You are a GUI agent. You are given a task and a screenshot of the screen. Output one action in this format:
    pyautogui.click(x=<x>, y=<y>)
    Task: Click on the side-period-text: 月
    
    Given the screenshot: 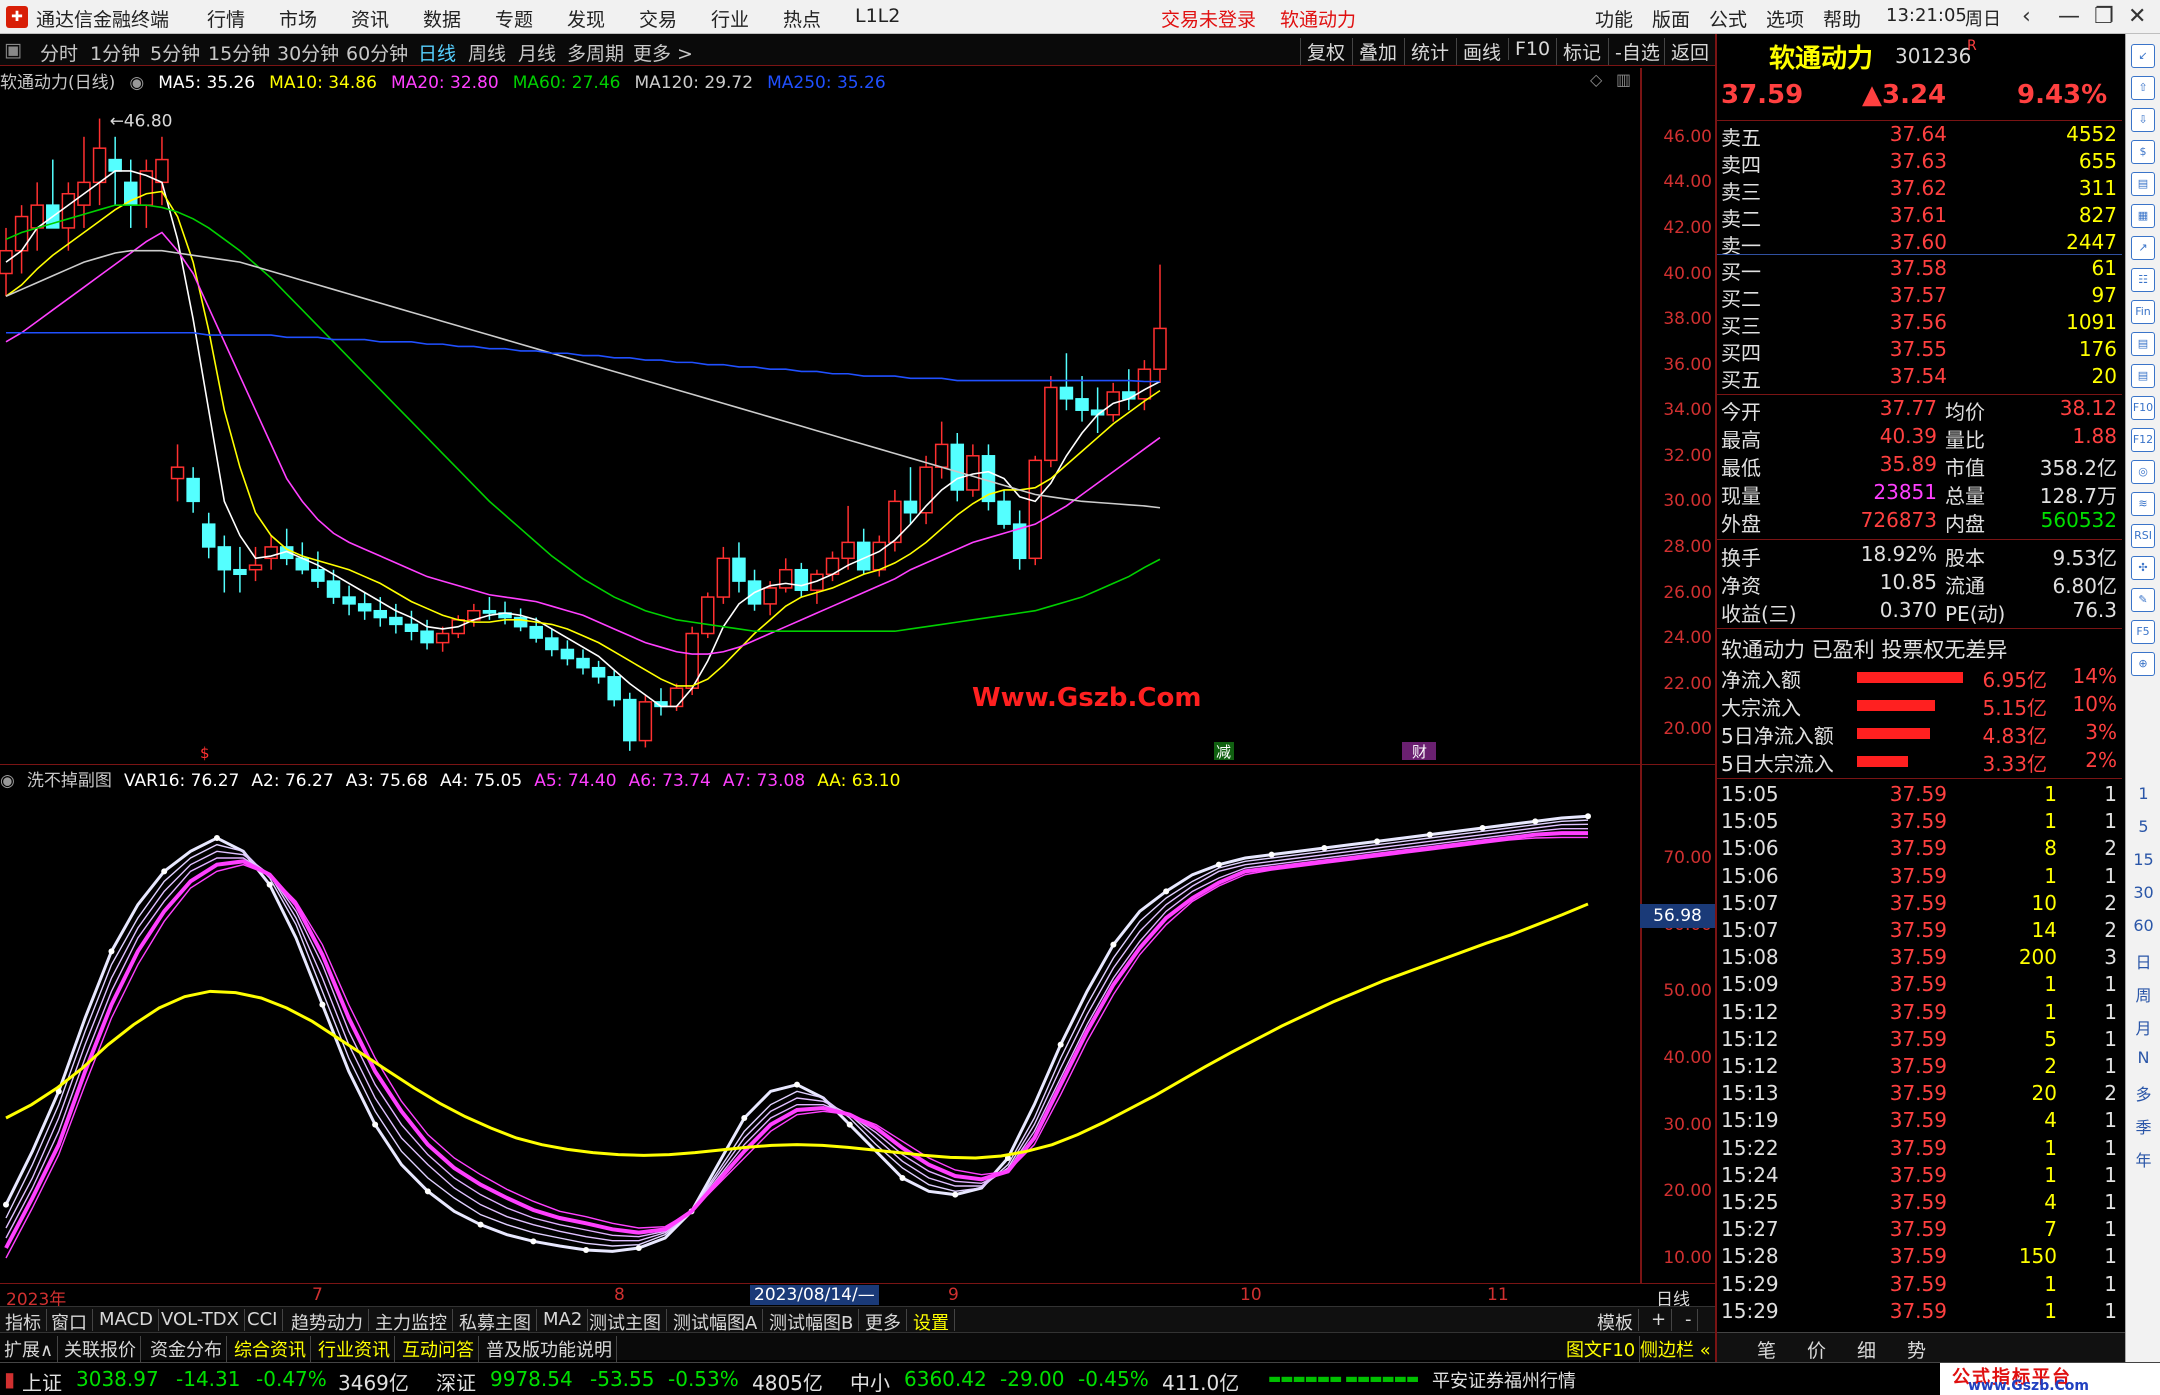 What is the action you would take?
    pyautogui.click(x=2143, y=1027)
    